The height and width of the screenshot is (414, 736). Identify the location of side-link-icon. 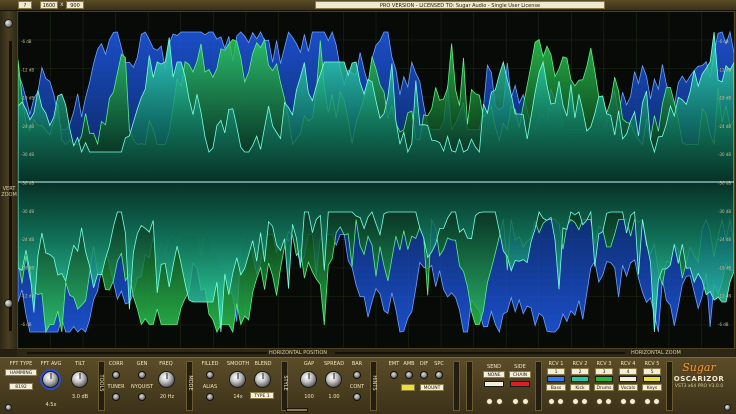
(525, 401).